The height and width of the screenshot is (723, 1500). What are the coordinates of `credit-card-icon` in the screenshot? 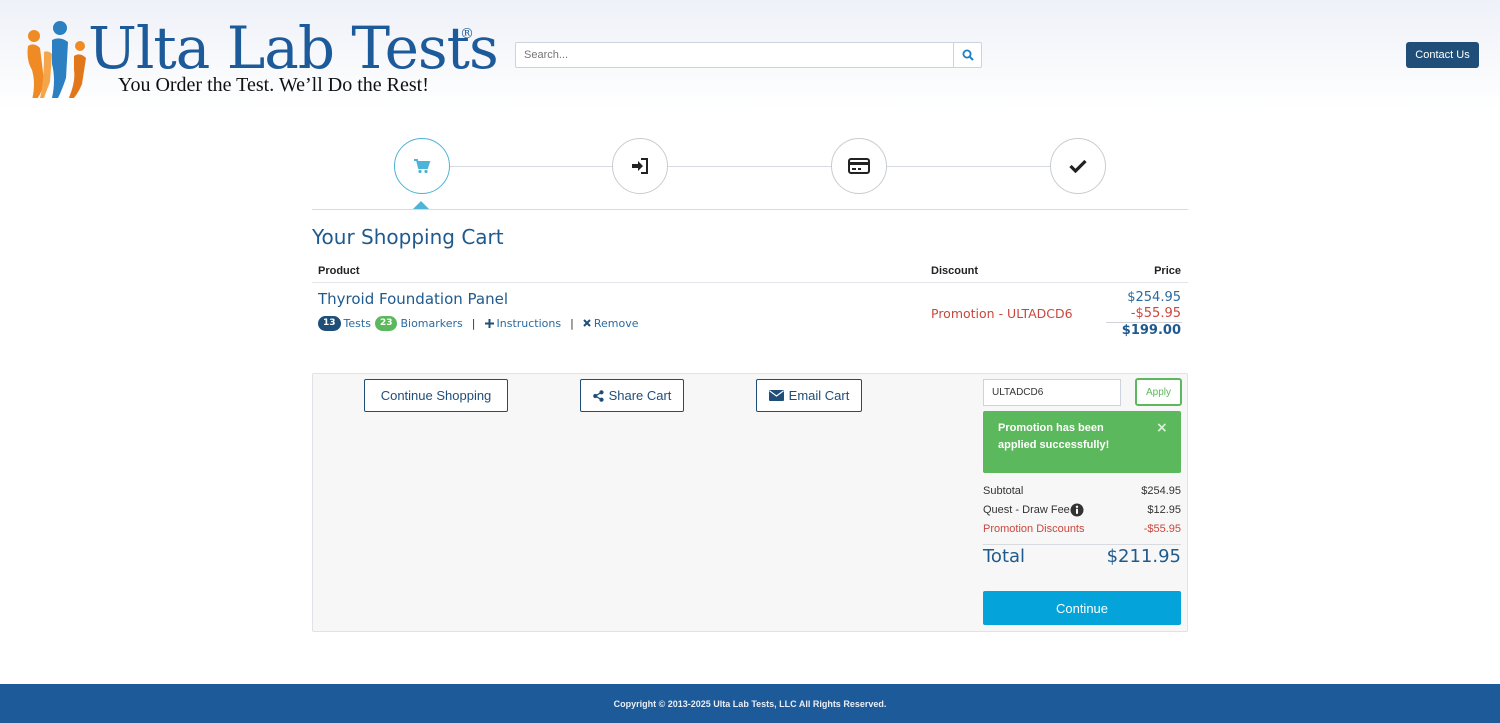 It's located at (859, 166).